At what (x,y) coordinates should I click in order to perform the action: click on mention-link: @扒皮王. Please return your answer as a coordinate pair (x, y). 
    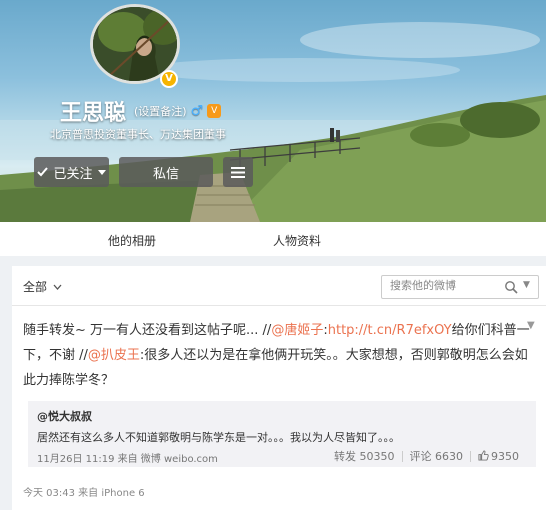
    Looking at the image, I should click on (114, 355).